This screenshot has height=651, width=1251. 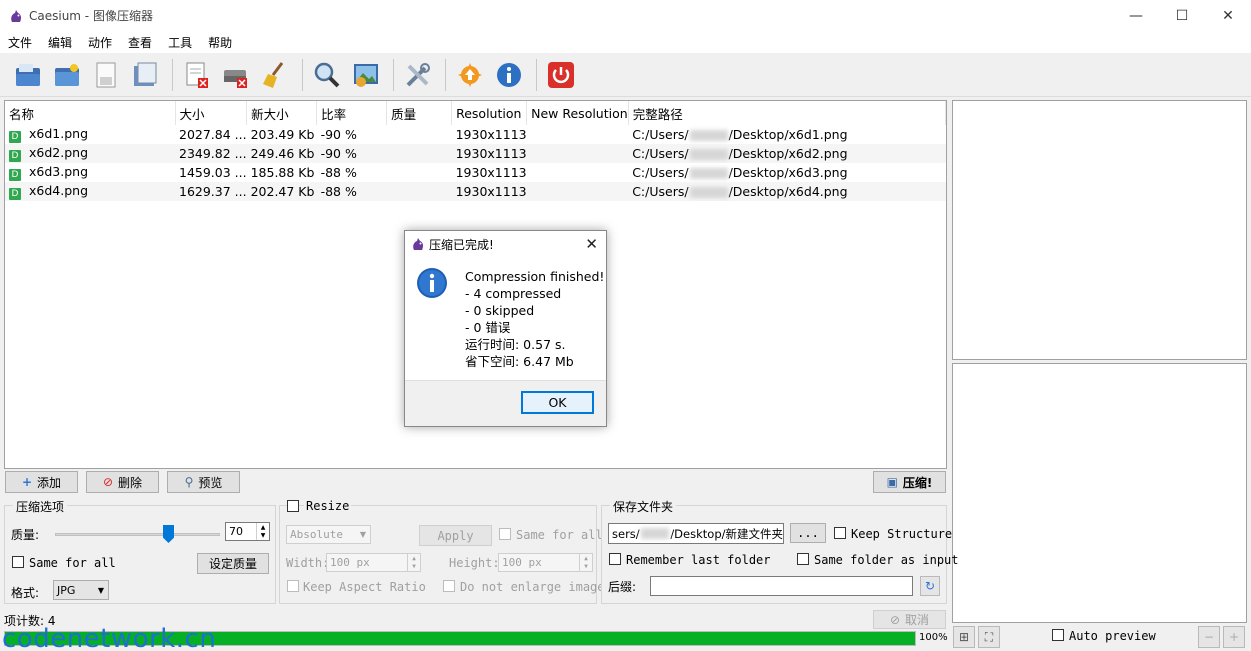 What do you see at coordinates (917, 620) in the screenshot?
I see `cancel-label: 取消` at bounding box center [917, 620].